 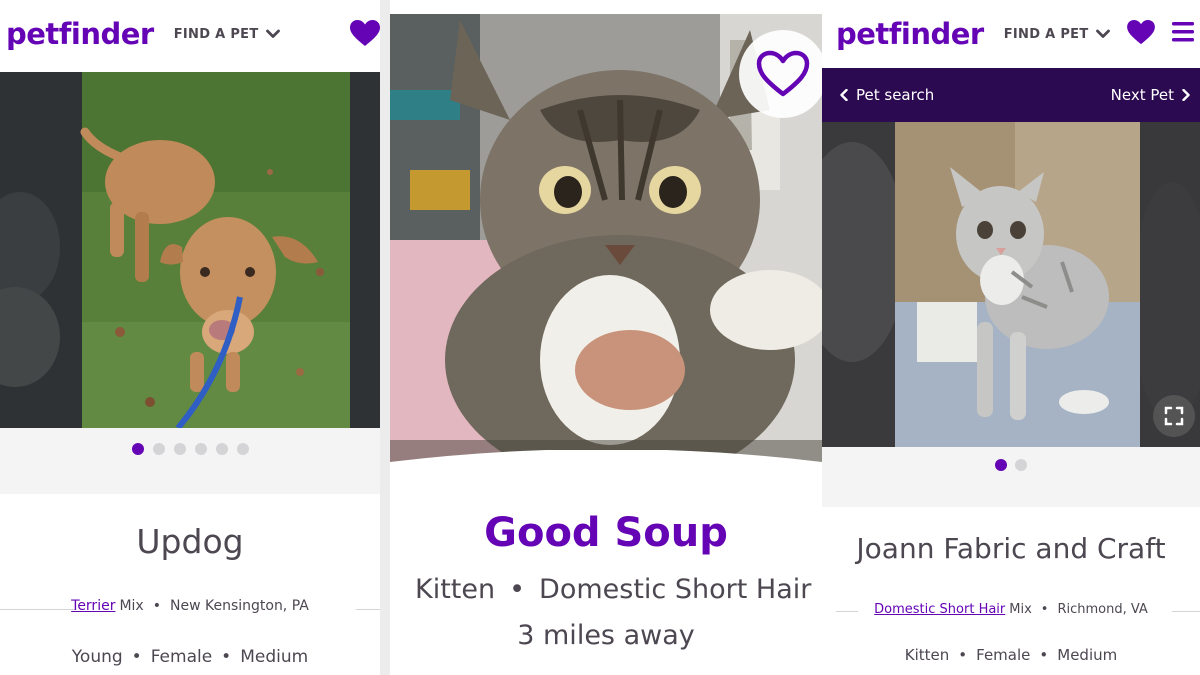 What do you see at coordinates (97, 657) in the screenshot?
I see `pet-age: Young` at bounding box center [97, 657].